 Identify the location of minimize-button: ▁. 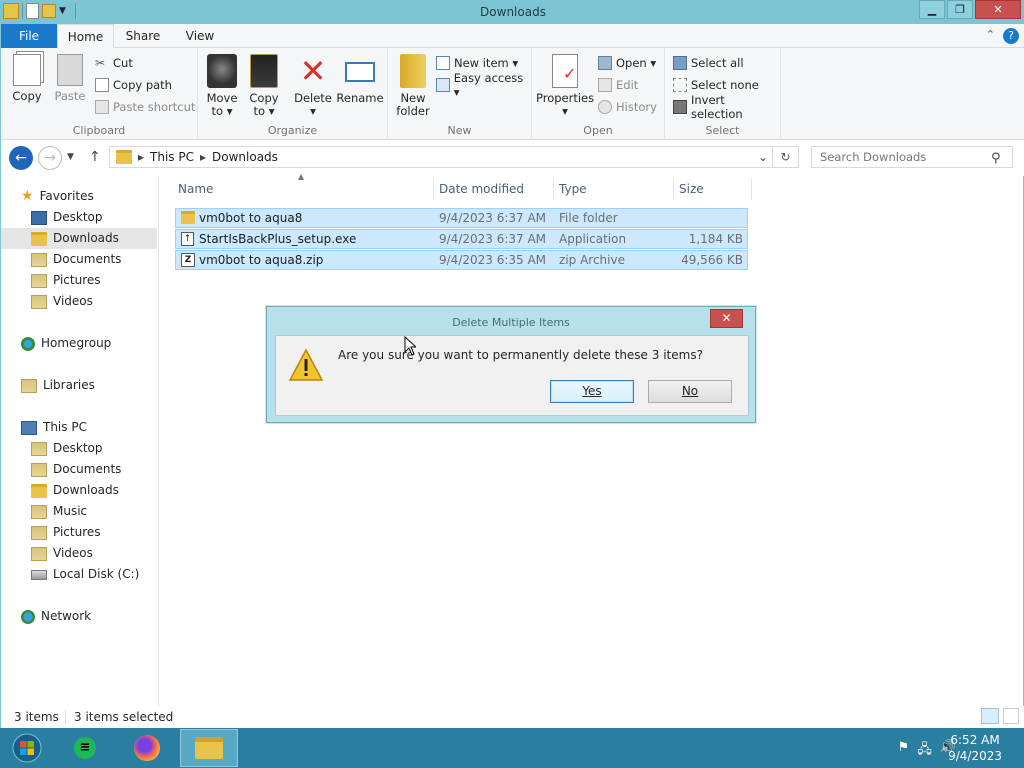
(932, 9).